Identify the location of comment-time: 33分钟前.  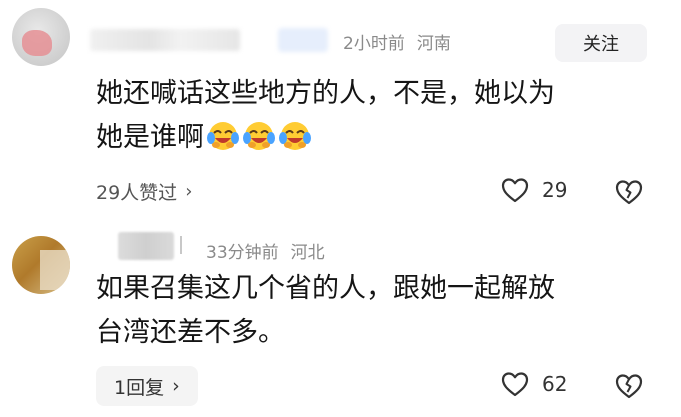
(242, 253).